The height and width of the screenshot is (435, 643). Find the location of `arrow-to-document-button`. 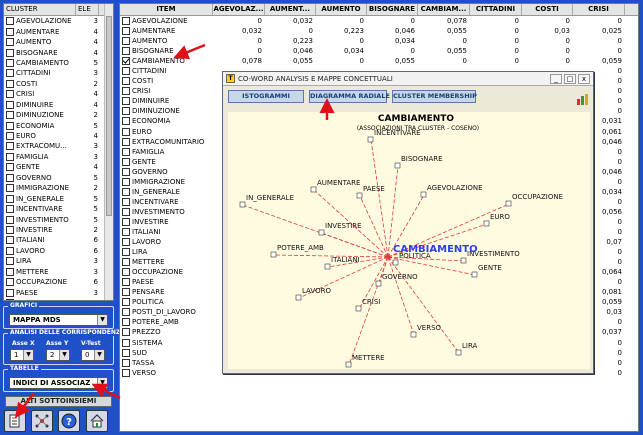

arrow-to-document-button is located at coordinates (24, 405).